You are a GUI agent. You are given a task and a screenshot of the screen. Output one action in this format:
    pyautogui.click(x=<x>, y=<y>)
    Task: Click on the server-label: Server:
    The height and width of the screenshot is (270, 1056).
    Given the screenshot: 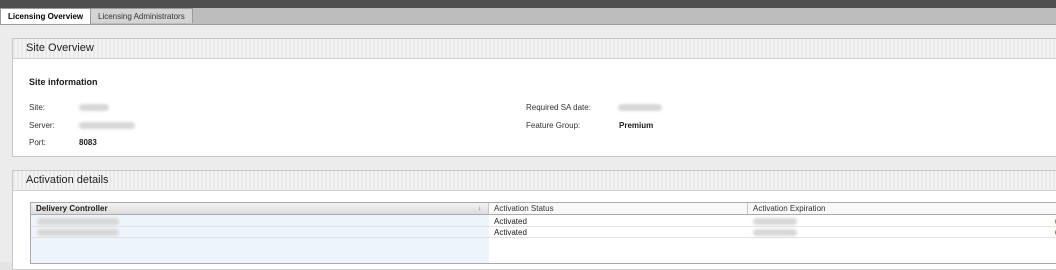 What is the action you would take?
    pyautogui.click(x=42, y=125)
    